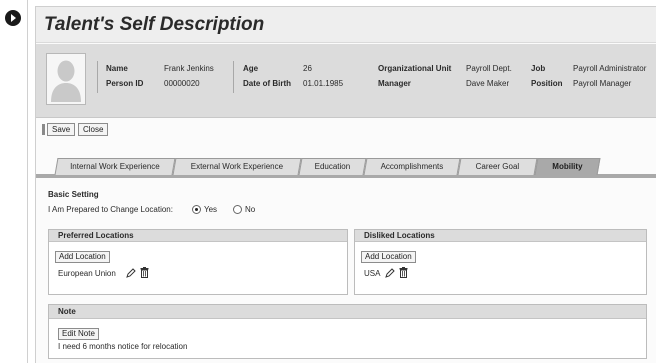 The image size is (656, 363). What do you see at coordinates (497, 166) in the screenshot?
I see `tab-career-goal: Career Goal` at bounding box center [497, 166].